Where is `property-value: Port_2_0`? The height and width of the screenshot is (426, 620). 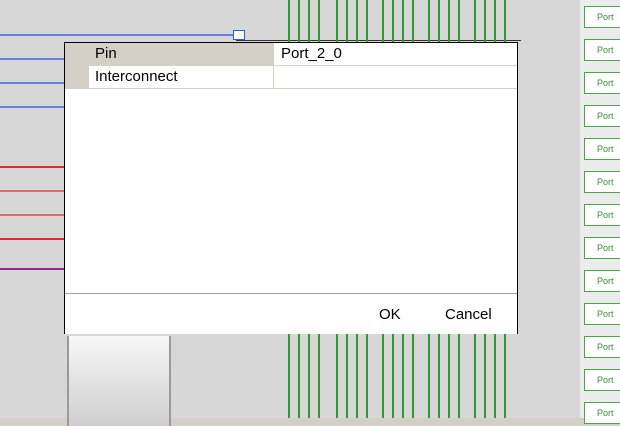
property-value: Port_2_0 is located at coordinates (396, 54).